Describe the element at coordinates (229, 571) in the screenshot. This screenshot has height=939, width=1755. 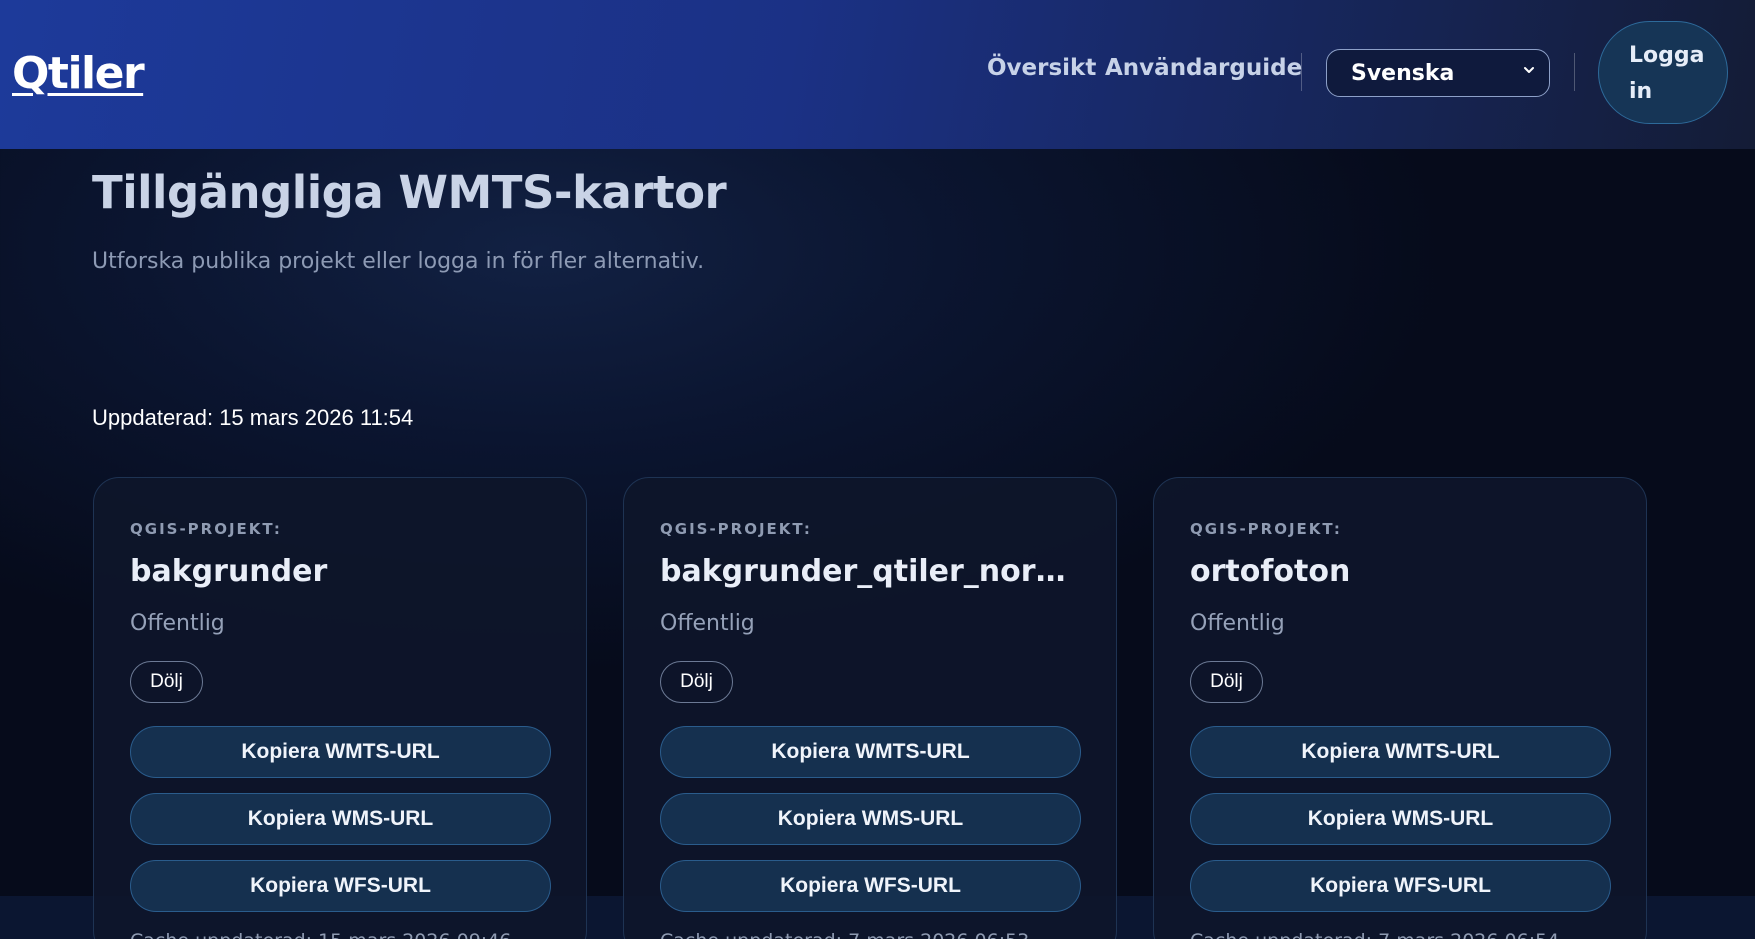
I see `project-name: bakgrunder` at that location.